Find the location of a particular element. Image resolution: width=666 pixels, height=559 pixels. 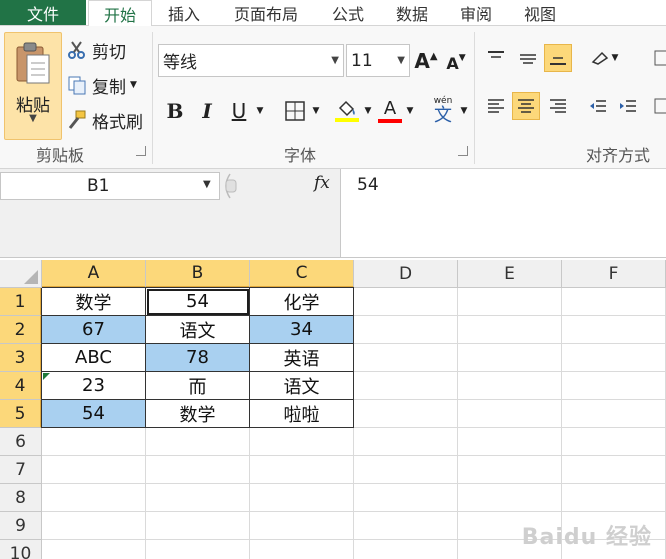

cell-d8 is located at coordinates (406, 498).